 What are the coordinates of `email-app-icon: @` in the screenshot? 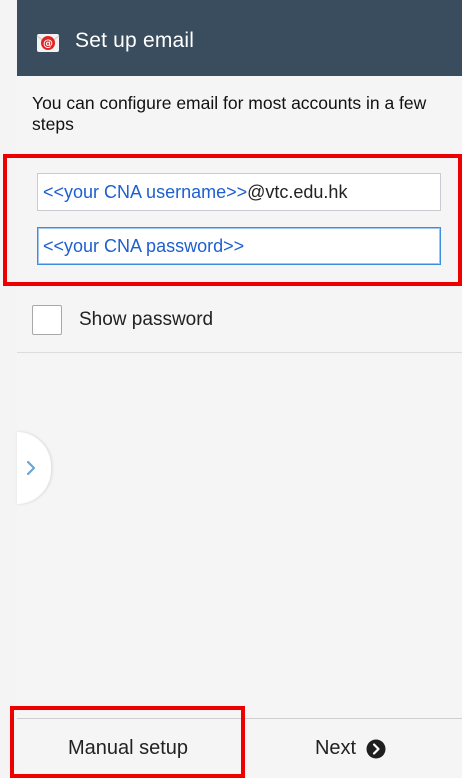 It's located at (48, 43).